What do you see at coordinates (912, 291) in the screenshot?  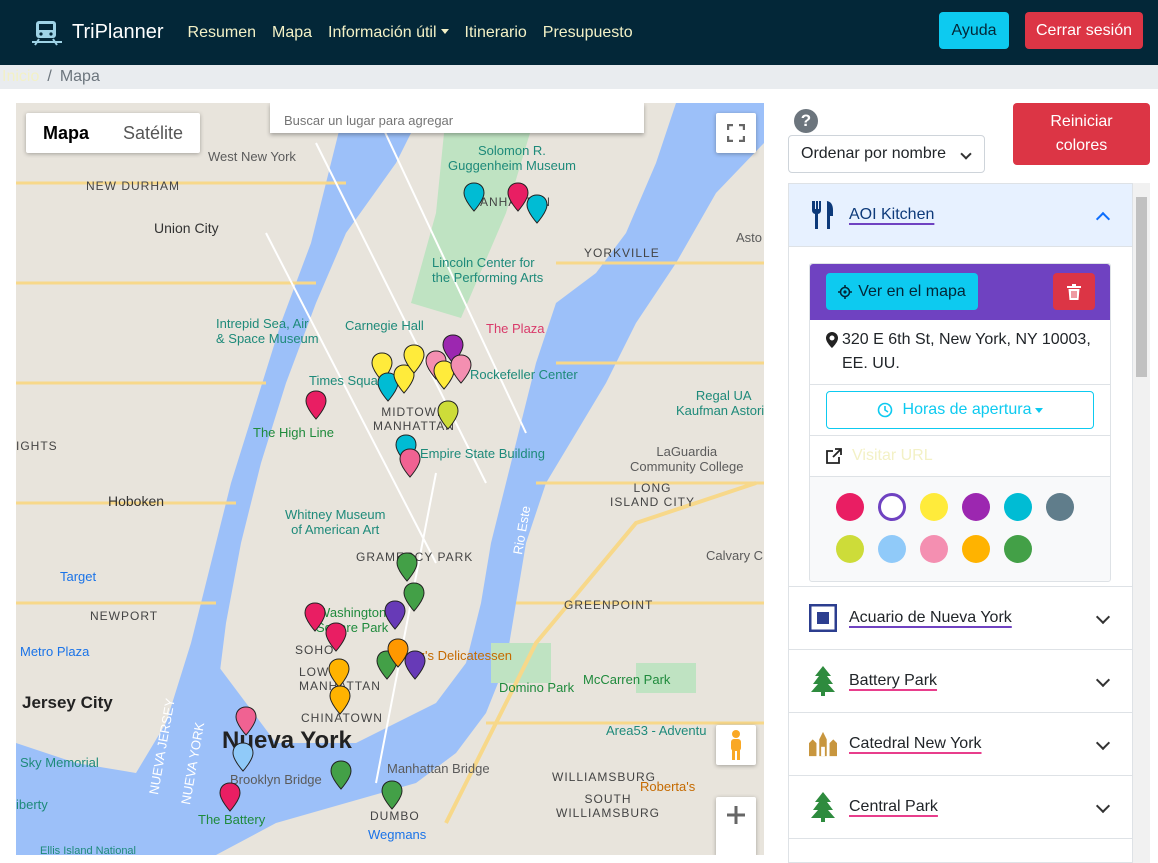 I see `view-on-map-label: Ver en el mapa` at bounding box center [912, 291].